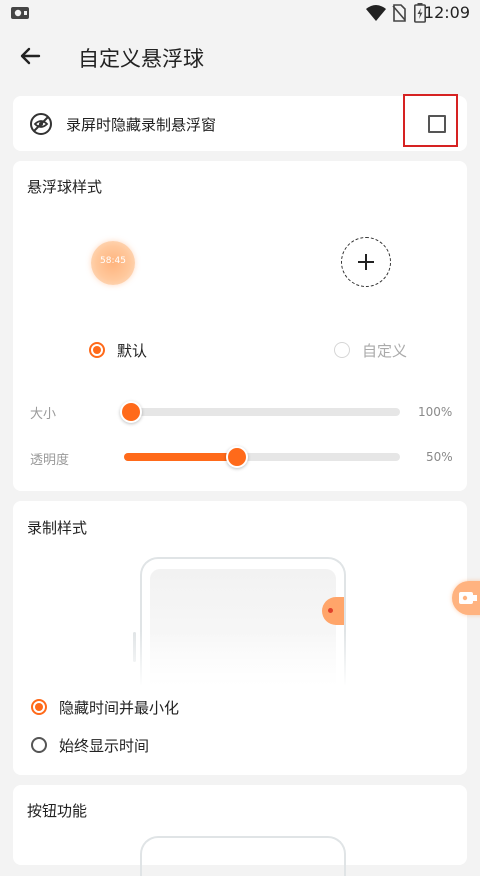 The width and height of the screenshot is (480, 876). What do you see at coordinates (333, 611) in the screenshot?
I see `phone-floating-ball` at bounding box center [333, 611].